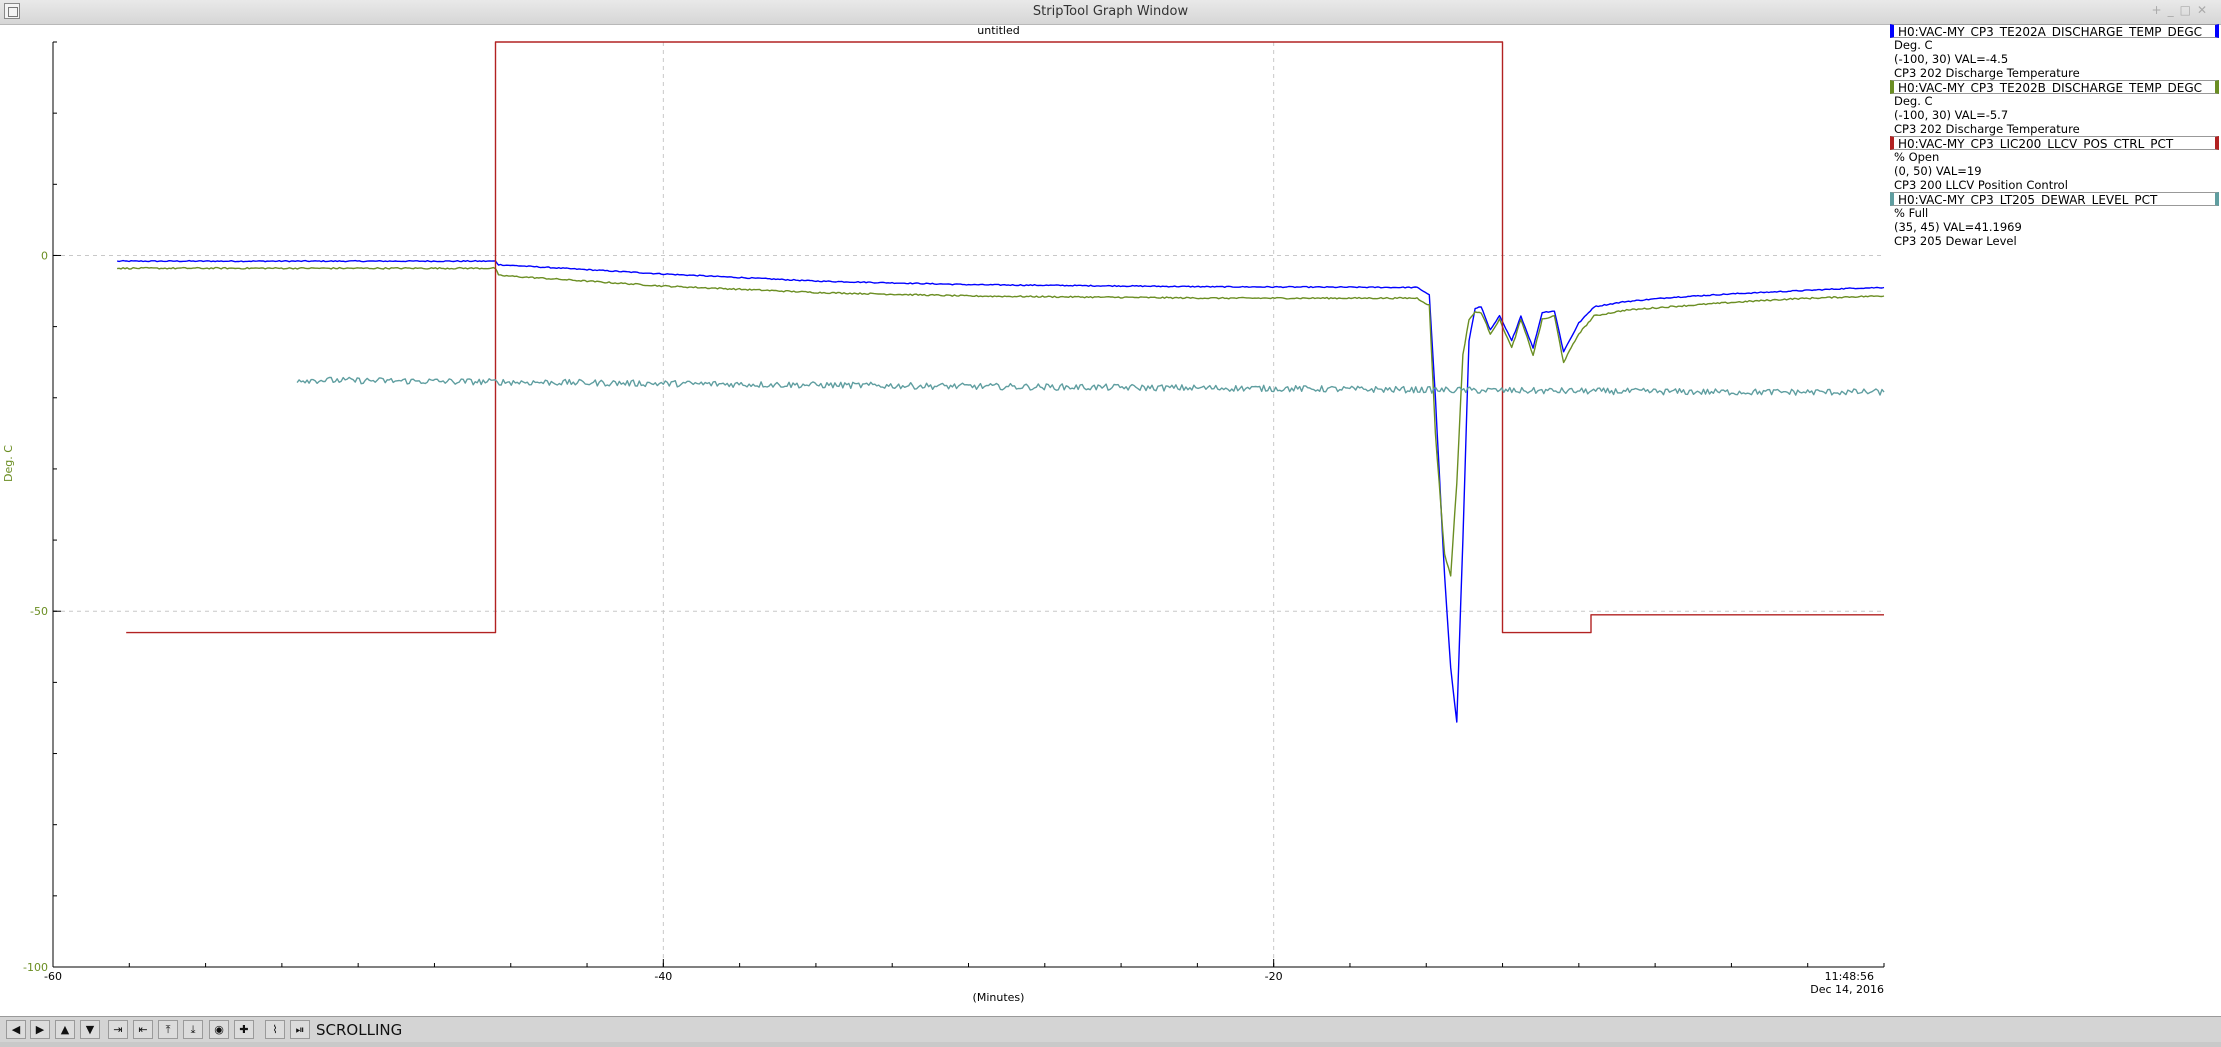 This screenshot has width=2221, height=1047. What do you see at coordinates (1849, 976) in the screenshot?
I see `timestamp-time: 11:48:56` at bounding box center [1849, 976].